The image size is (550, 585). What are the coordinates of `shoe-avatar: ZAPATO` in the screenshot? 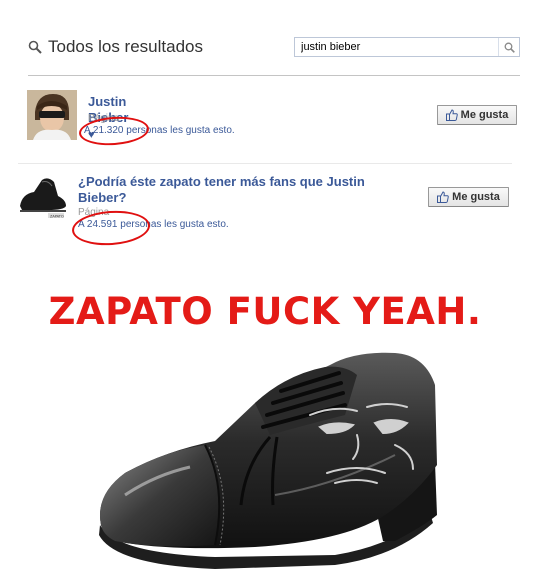 It's located at (43, 196).